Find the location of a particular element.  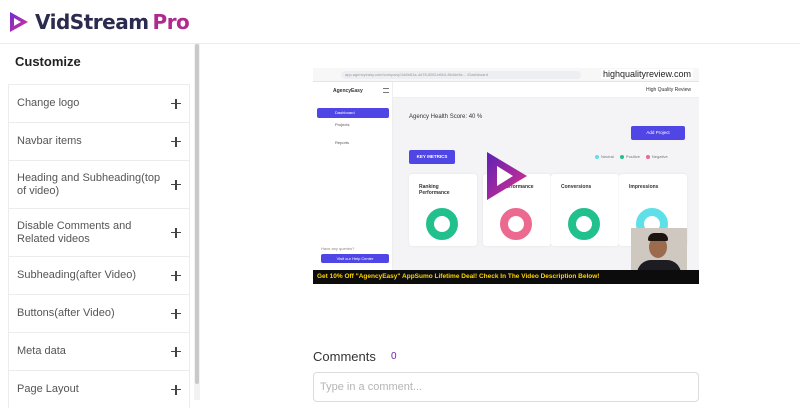

video-legend: Neutral Positive Negative is located at coordinates (631, 156).